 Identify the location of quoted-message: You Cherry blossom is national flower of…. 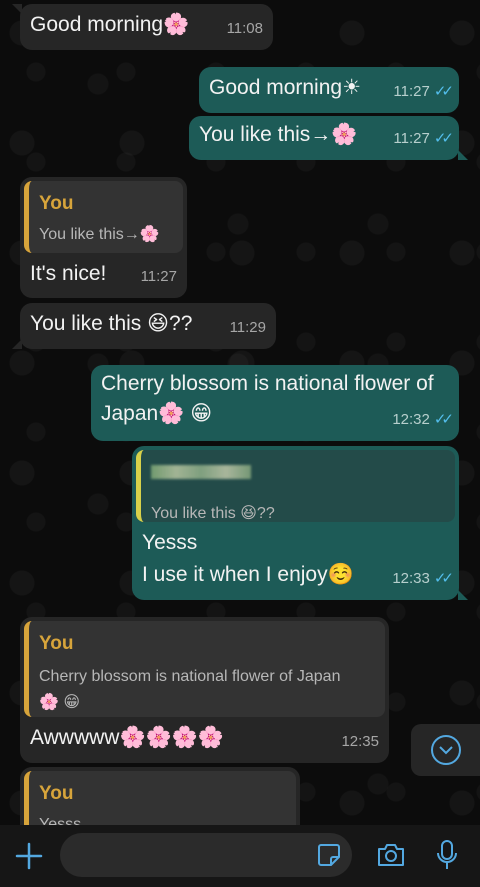
(204, 669).